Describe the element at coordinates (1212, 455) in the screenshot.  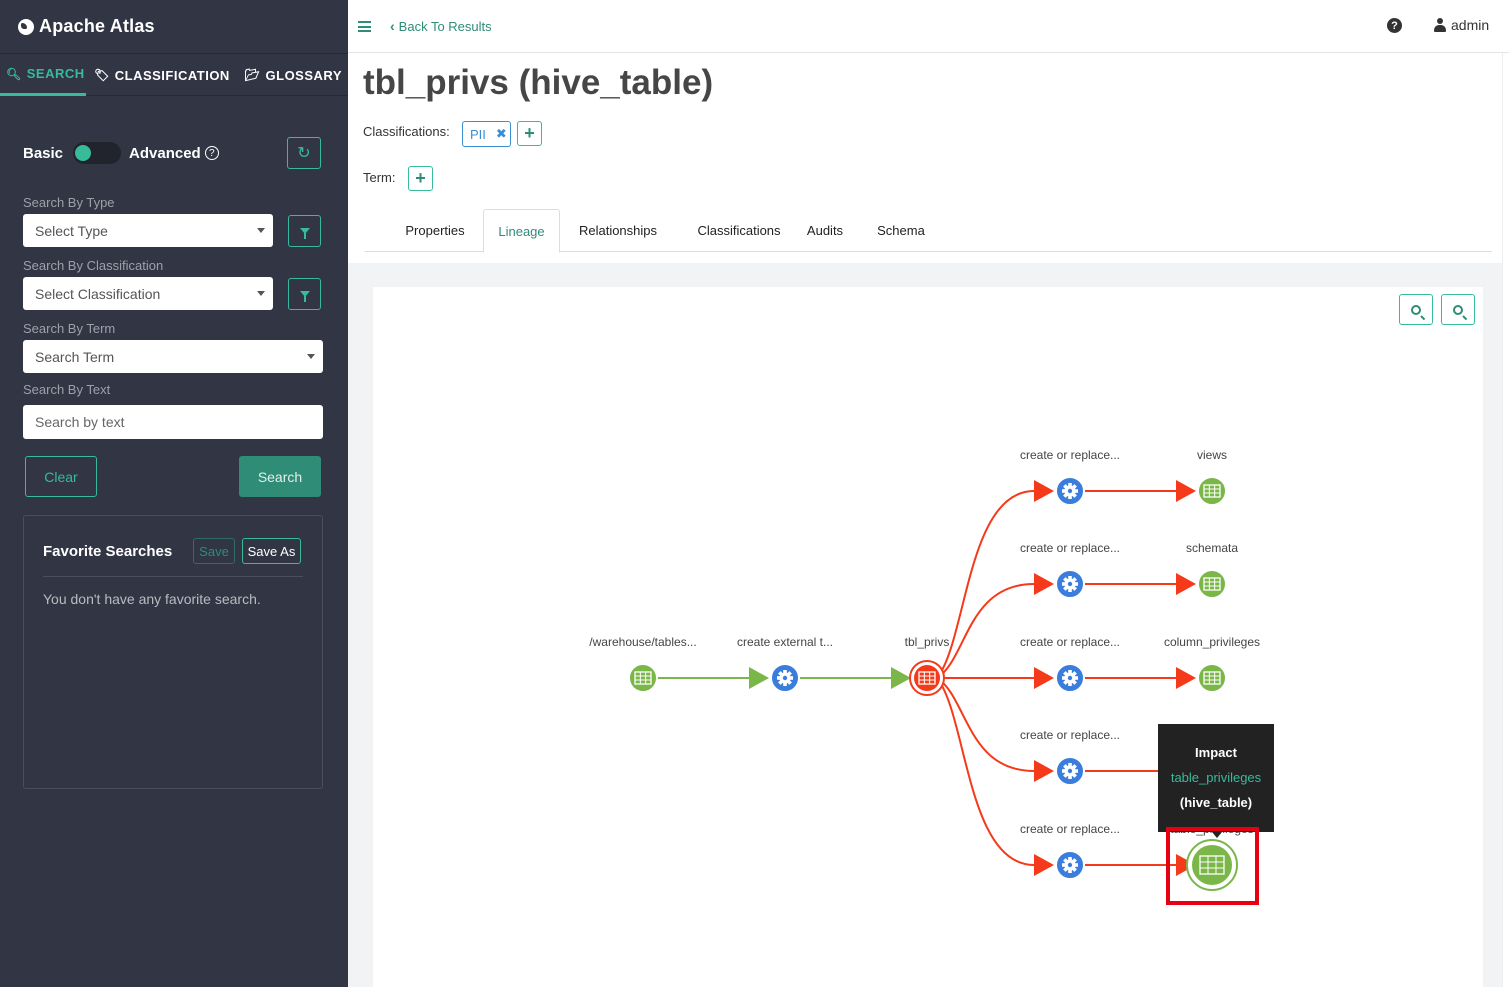
I see `lineage-node-label: views` at that location.